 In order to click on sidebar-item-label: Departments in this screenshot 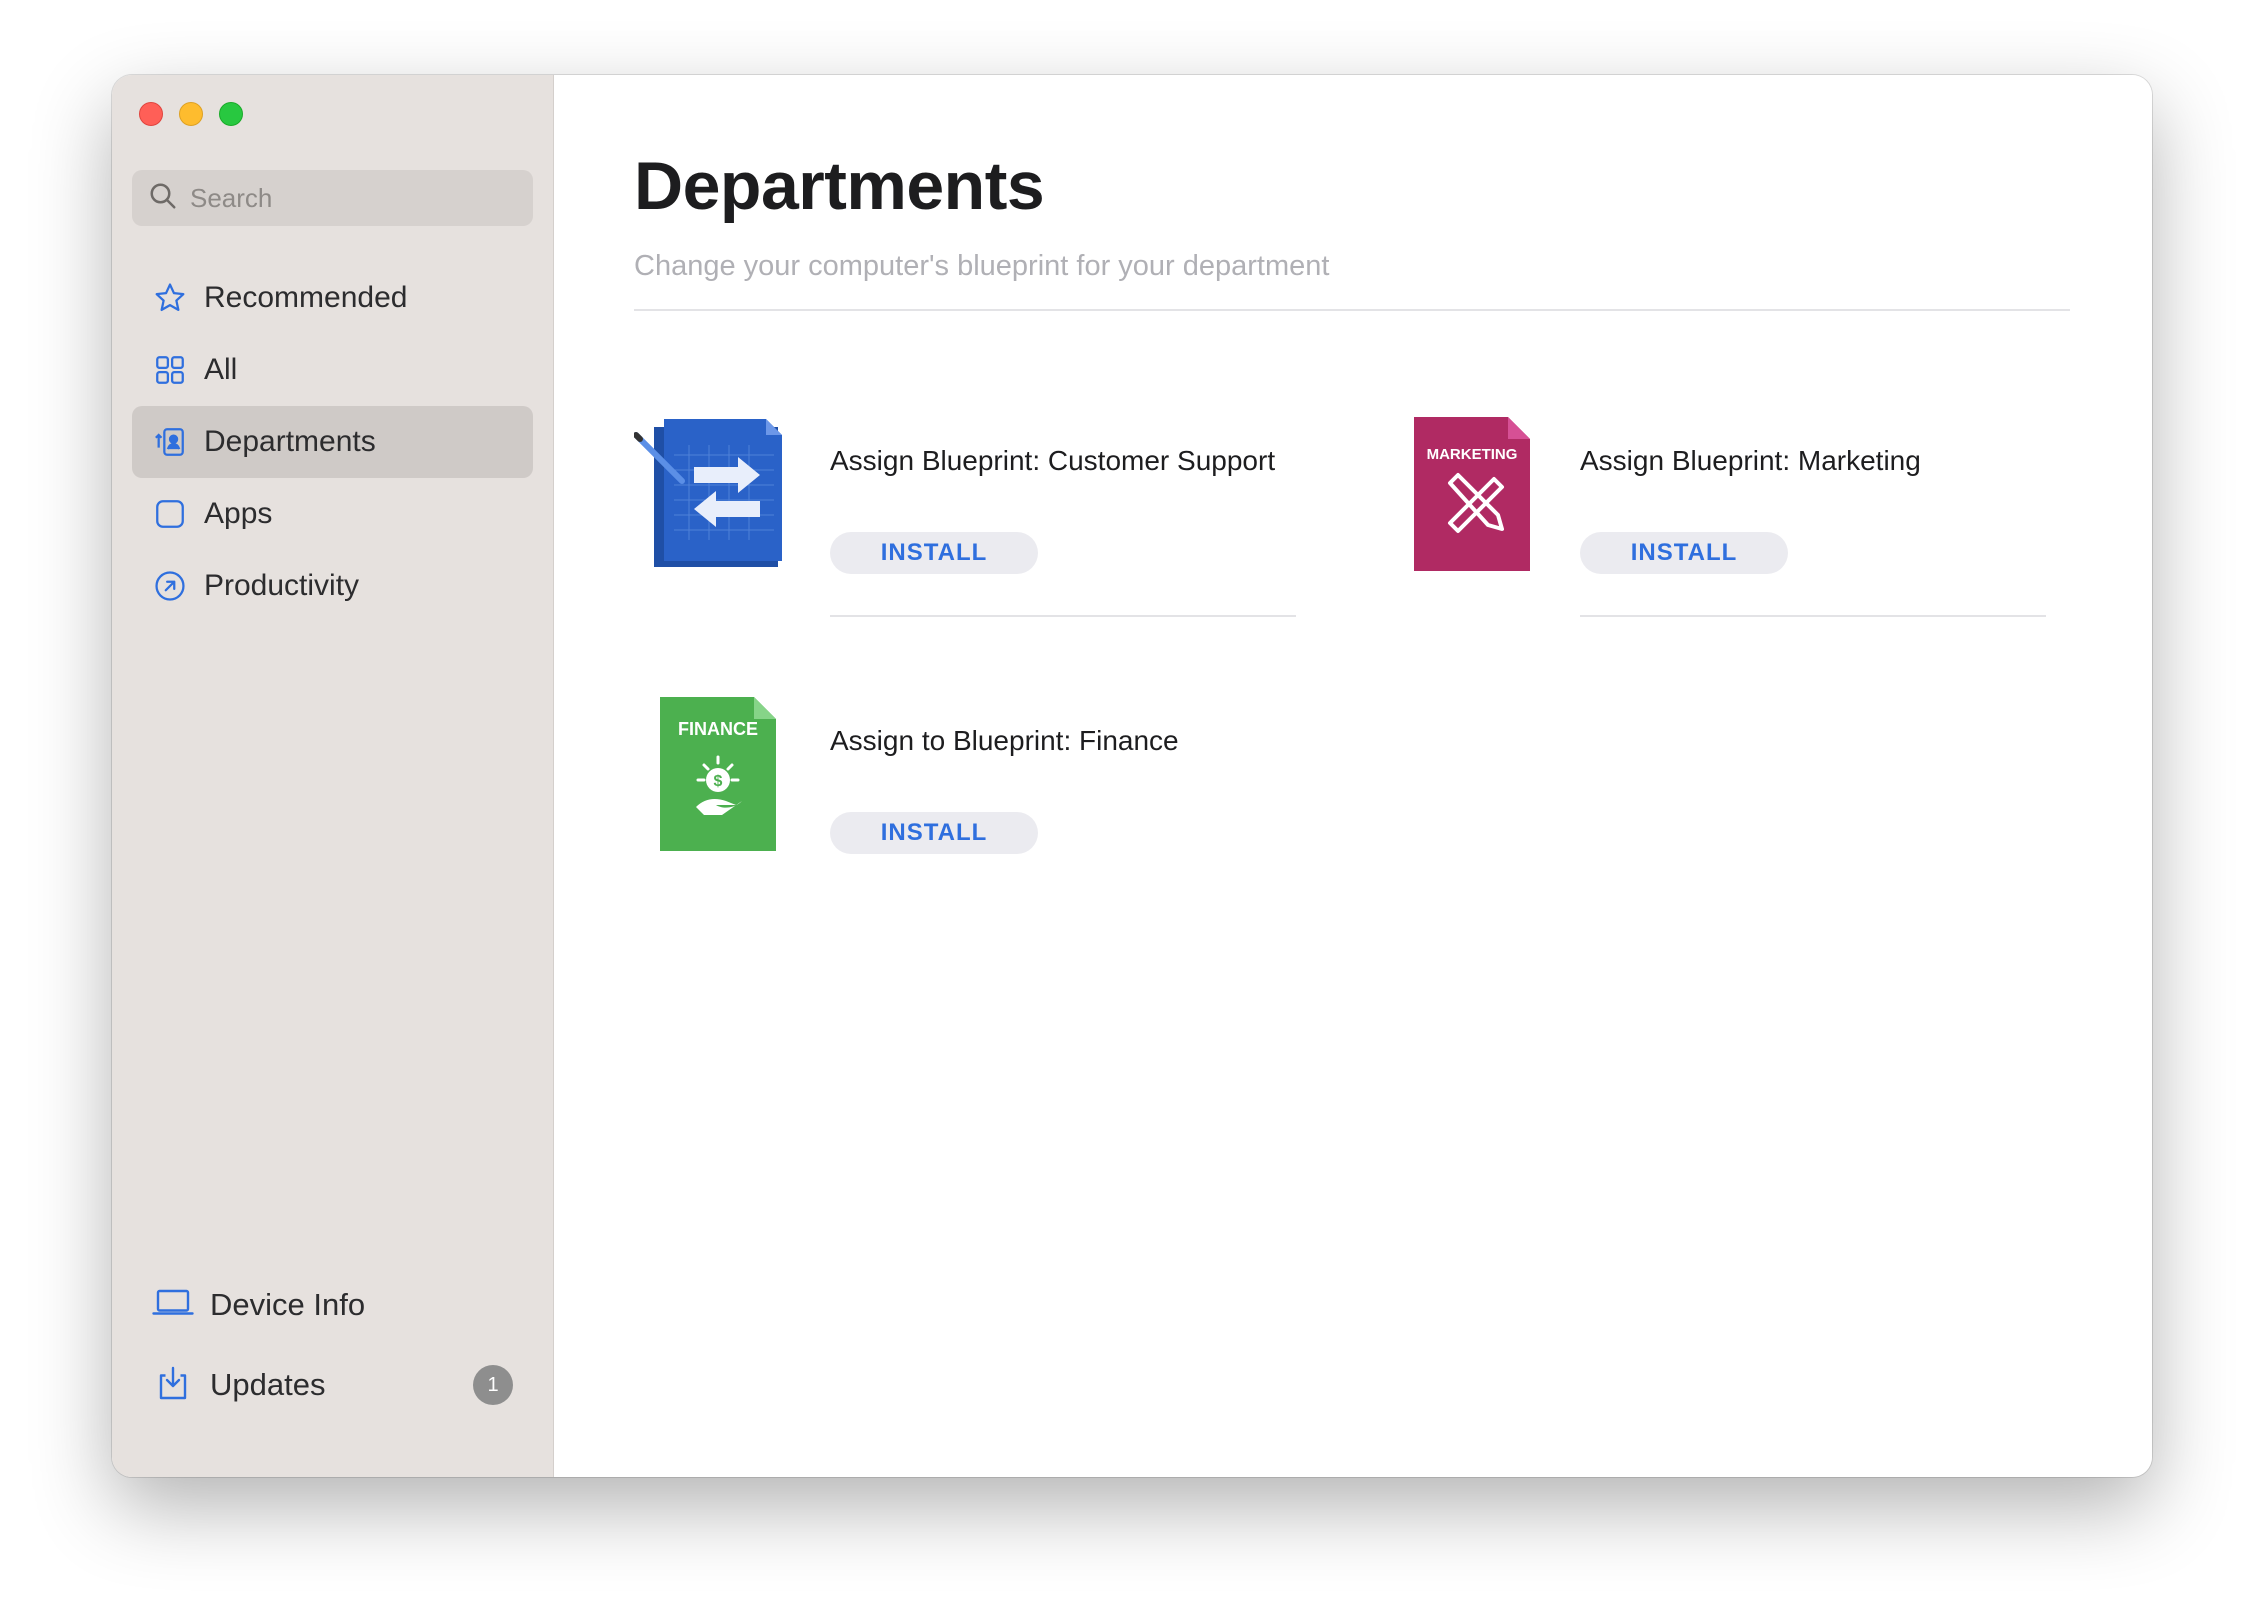, I will do `click(290, 441)`.